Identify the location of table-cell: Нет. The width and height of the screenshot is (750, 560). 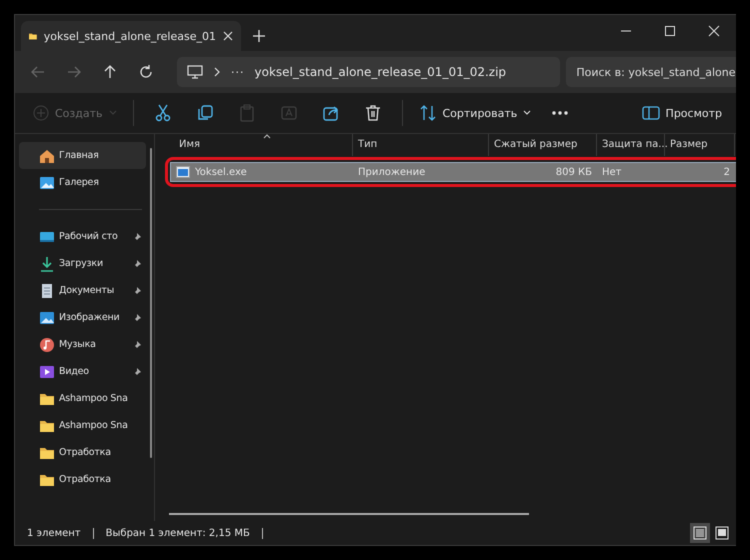
(612, 172).